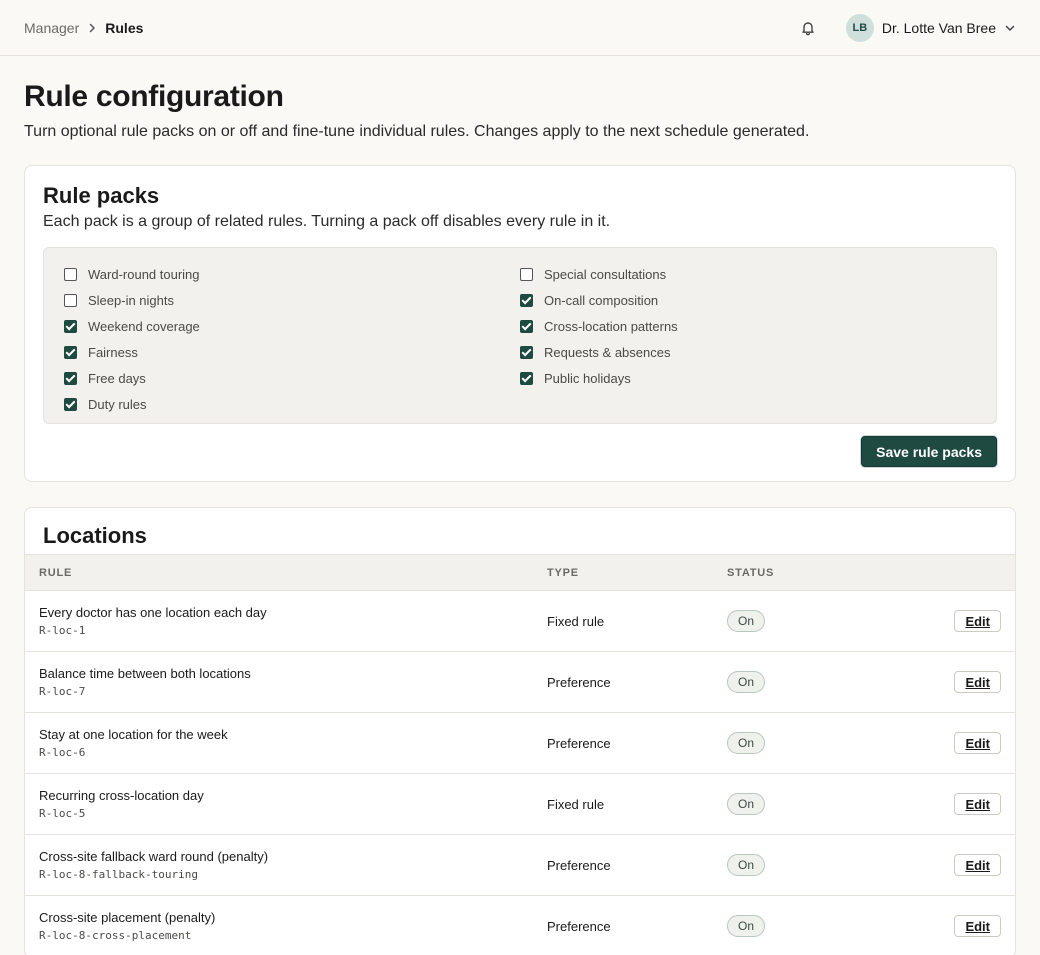  What do you see at coordinates (808, 28) in the screenshot?
I see `bell-icon` at bounding box center [808, 28].